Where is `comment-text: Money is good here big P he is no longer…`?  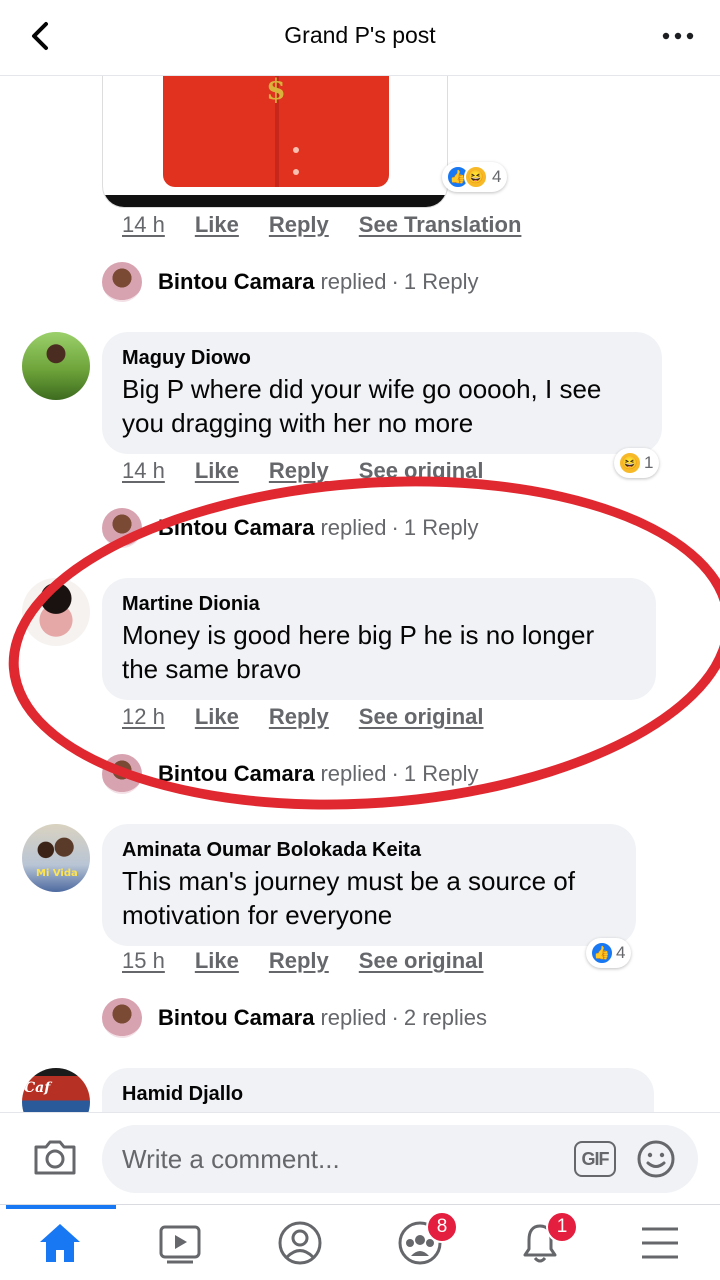 comment-text: Money is good here big P he is no longer… is located at coordinates (358, 652).